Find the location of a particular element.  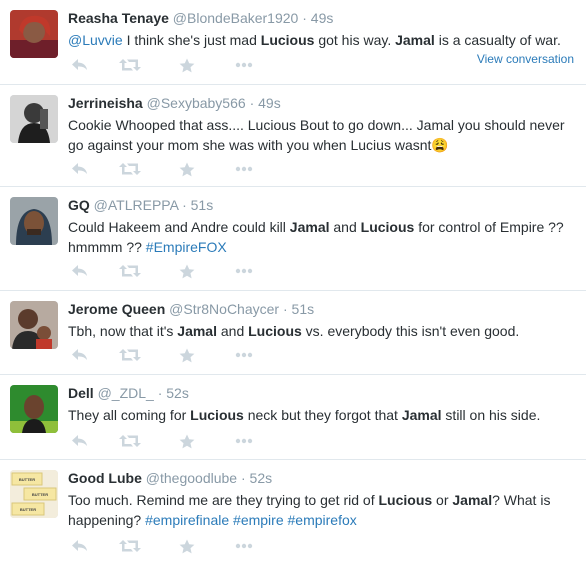

tweet-fullname: Reasha Tenaye is located at coordinates (118, 18).